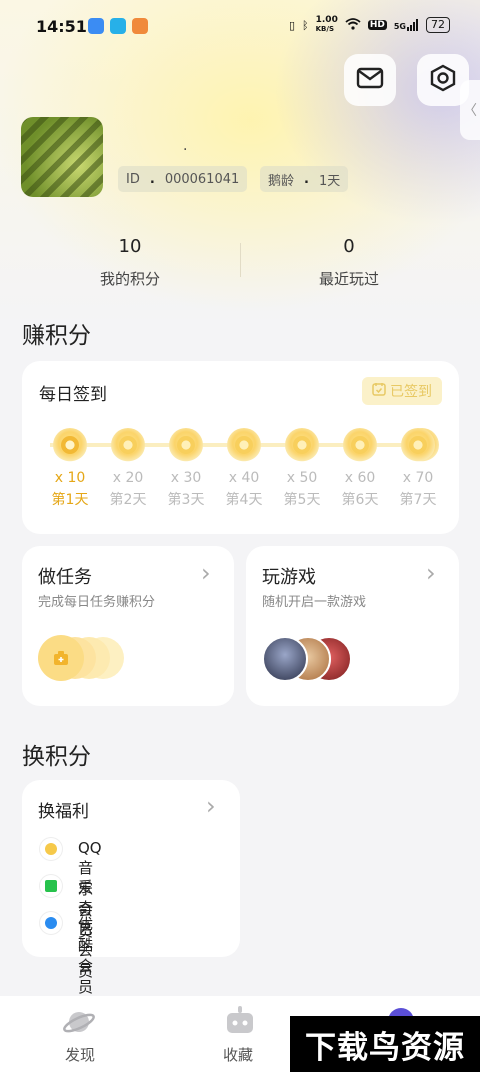  What do you see at coordinates (289, 577) in the screenshot?
I see `games-title: 玩游戏` at bounding box center [289, 577].